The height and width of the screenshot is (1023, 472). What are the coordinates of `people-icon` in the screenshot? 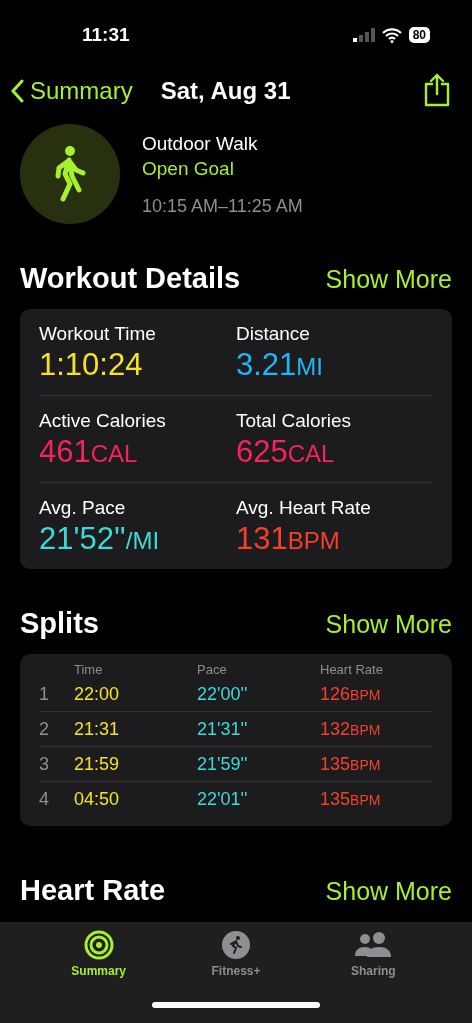 It's located at (373, 945).